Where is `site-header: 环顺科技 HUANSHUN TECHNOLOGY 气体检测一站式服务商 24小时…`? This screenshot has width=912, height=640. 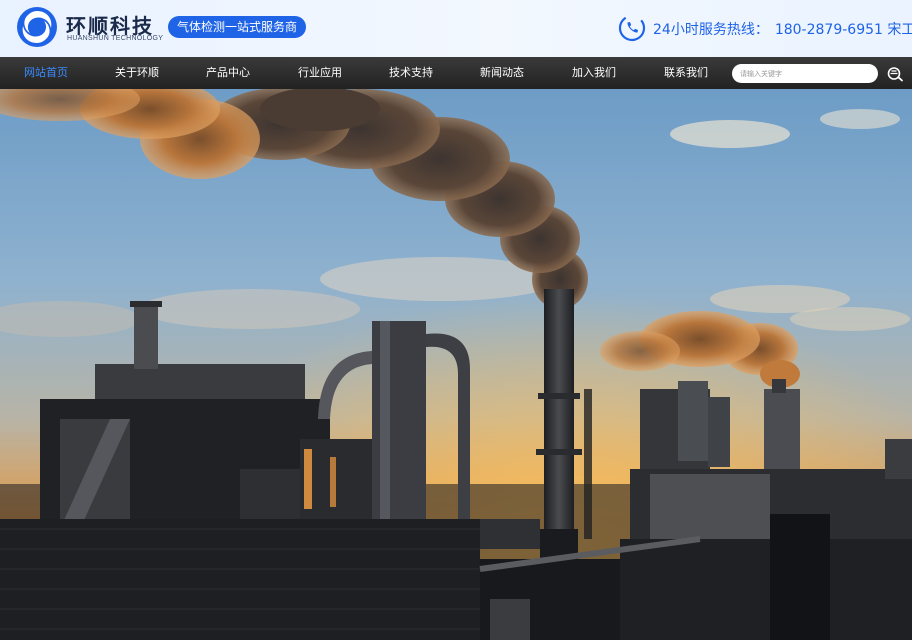 site-header: 环顺科技 HUANSHUN TECHNOLOGY 气体检测一站式服务商 24小时… is located at coordinates (456, 28).